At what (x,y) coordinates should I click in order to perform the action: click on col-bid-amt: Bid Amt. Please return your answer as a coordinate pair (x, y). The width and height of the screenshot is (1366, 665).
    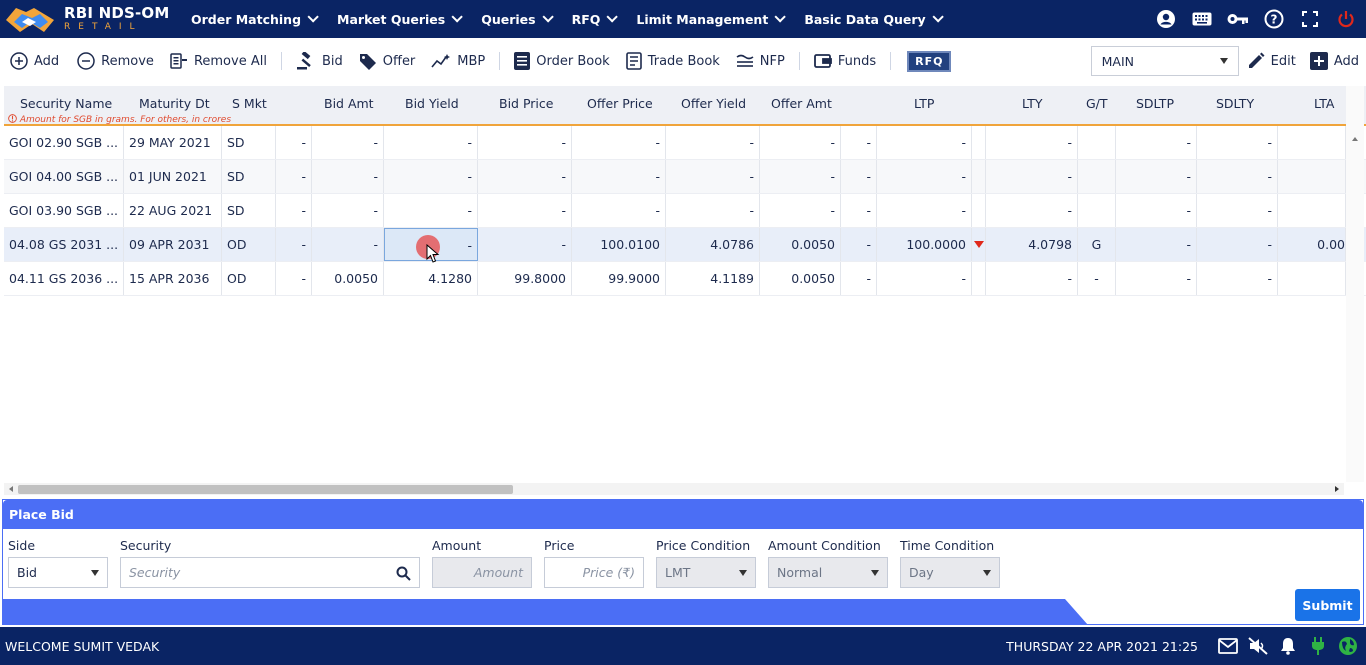
    Looking at the image, I should click on (349, 103).